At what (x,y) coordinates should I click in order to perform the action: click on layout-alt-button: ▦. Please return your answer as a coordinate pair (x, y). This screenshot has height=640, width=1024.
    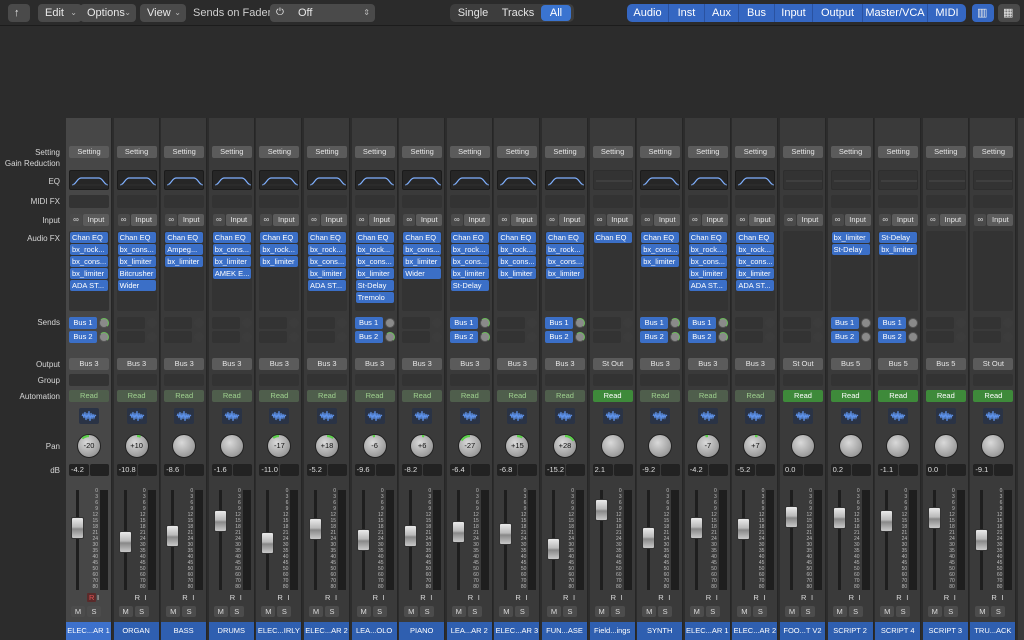
    Looking at the image, I should click on (1009, 13).